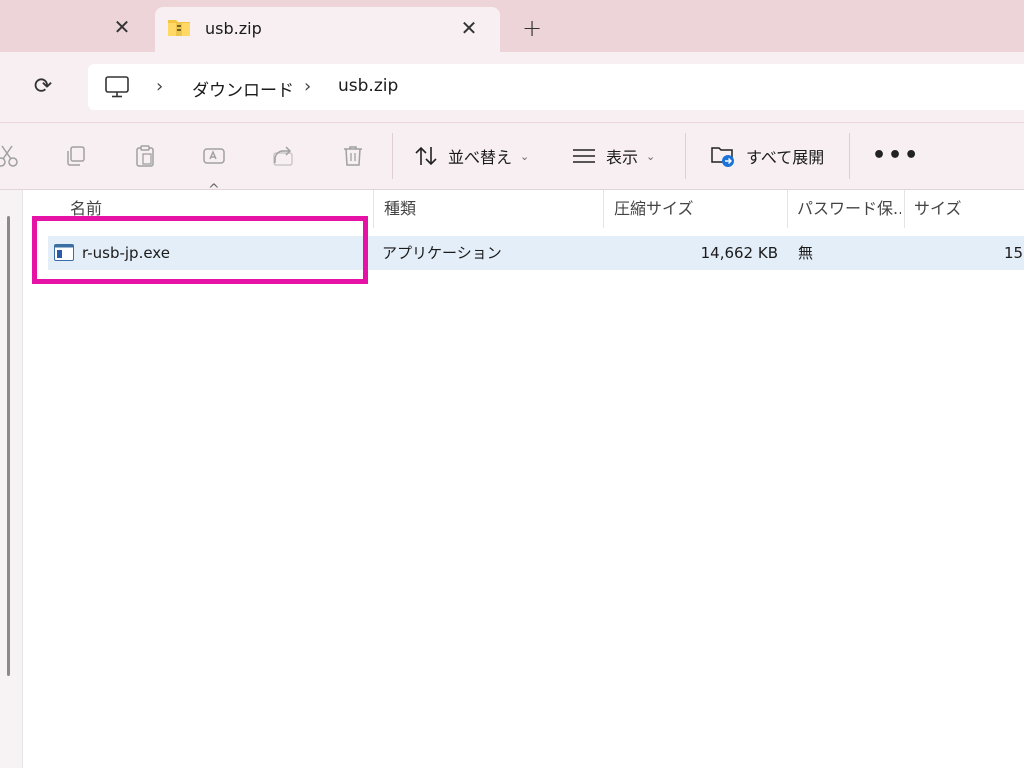 The image size is (1024, 768). I want to click on view-label: 表示, so click(622, 157).